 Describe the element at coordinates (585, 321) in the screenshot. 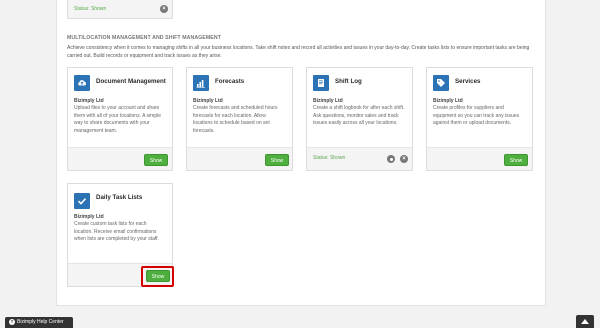

I see `back-to-top-button` at that location.